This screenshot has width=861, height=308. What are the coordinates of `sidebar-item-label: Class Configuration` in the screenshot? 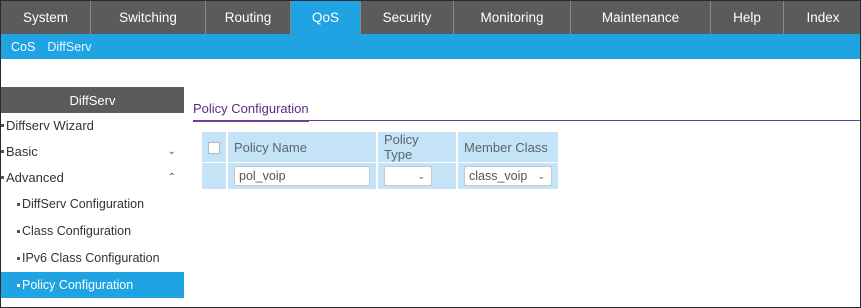 It's located at (77, 231).